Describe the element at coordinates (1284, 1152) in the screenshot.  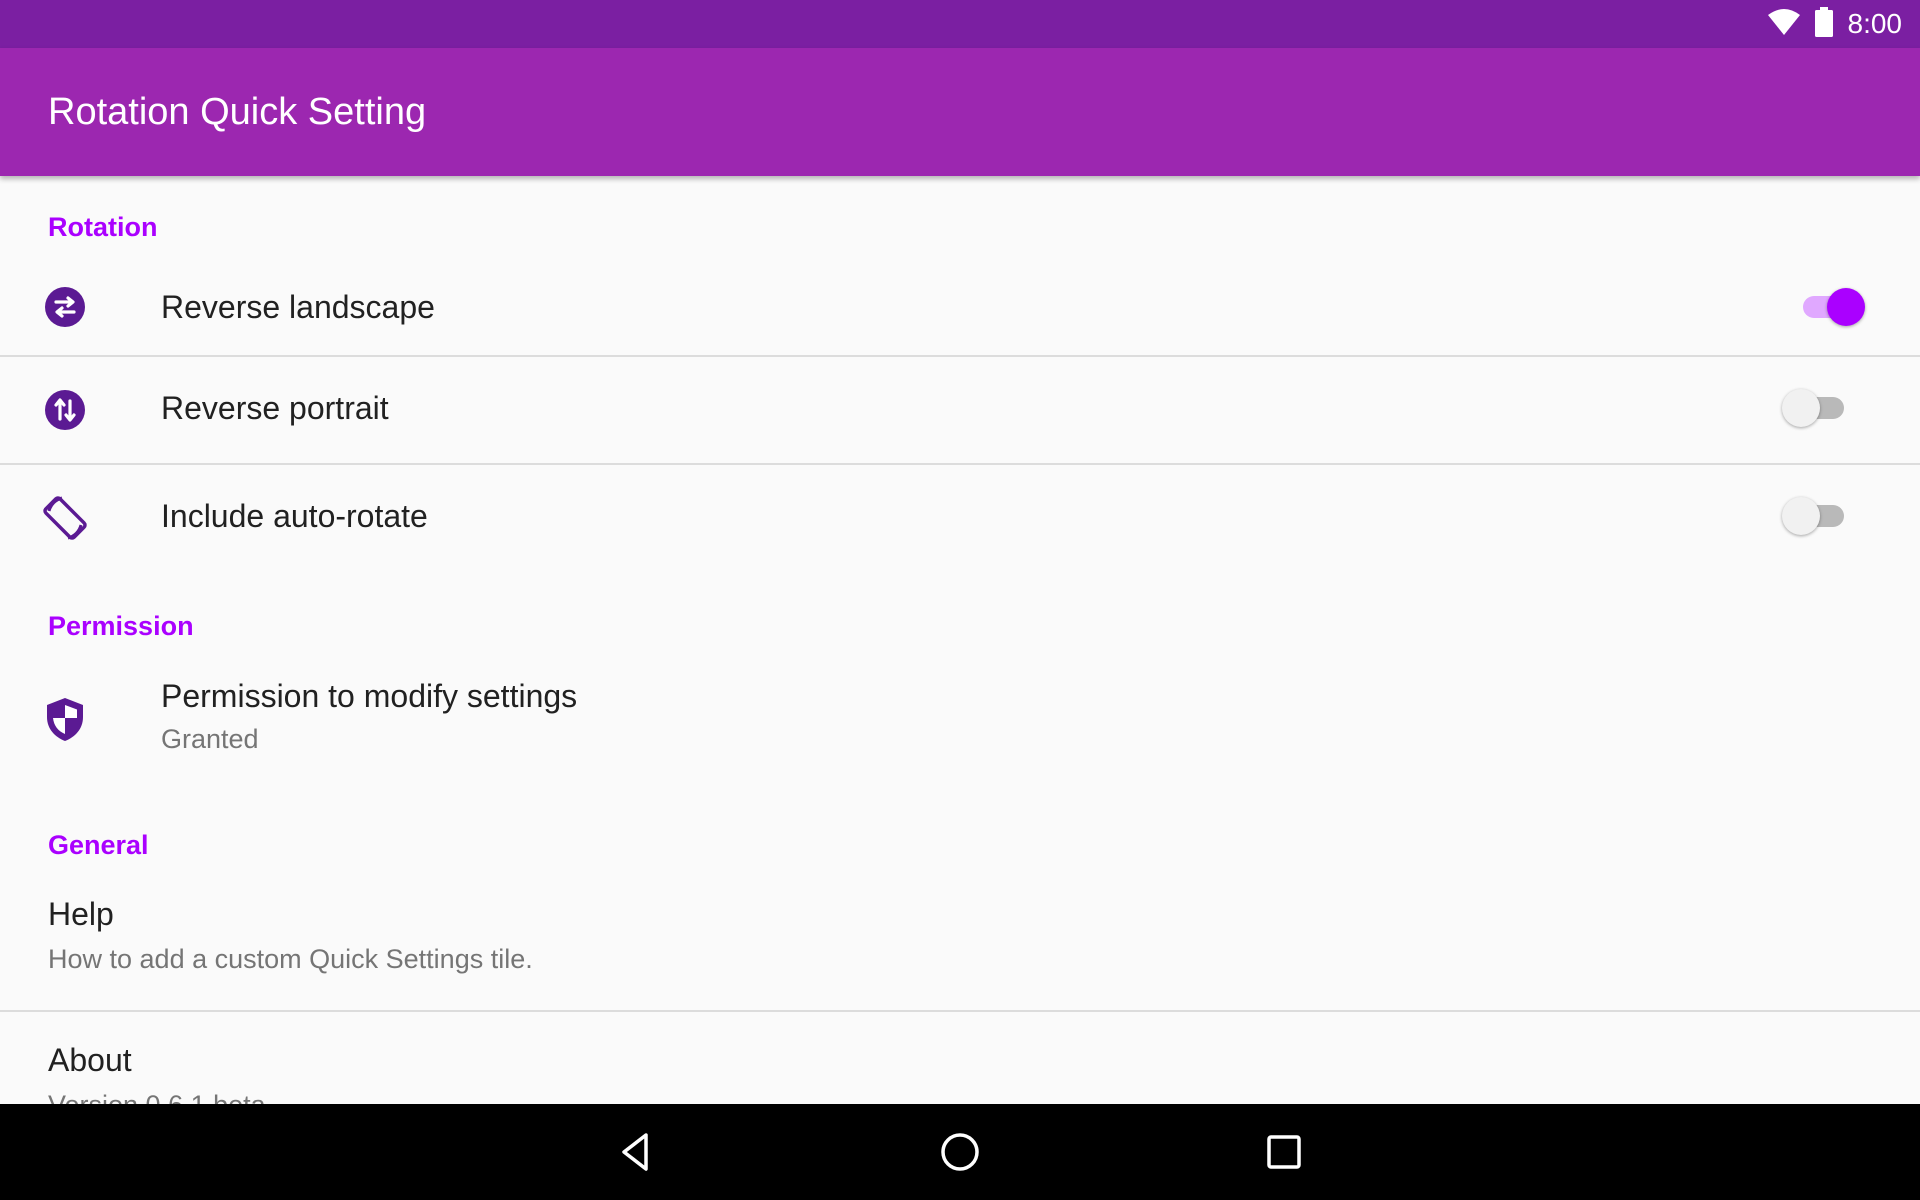
I see `recents-icon` at that location.